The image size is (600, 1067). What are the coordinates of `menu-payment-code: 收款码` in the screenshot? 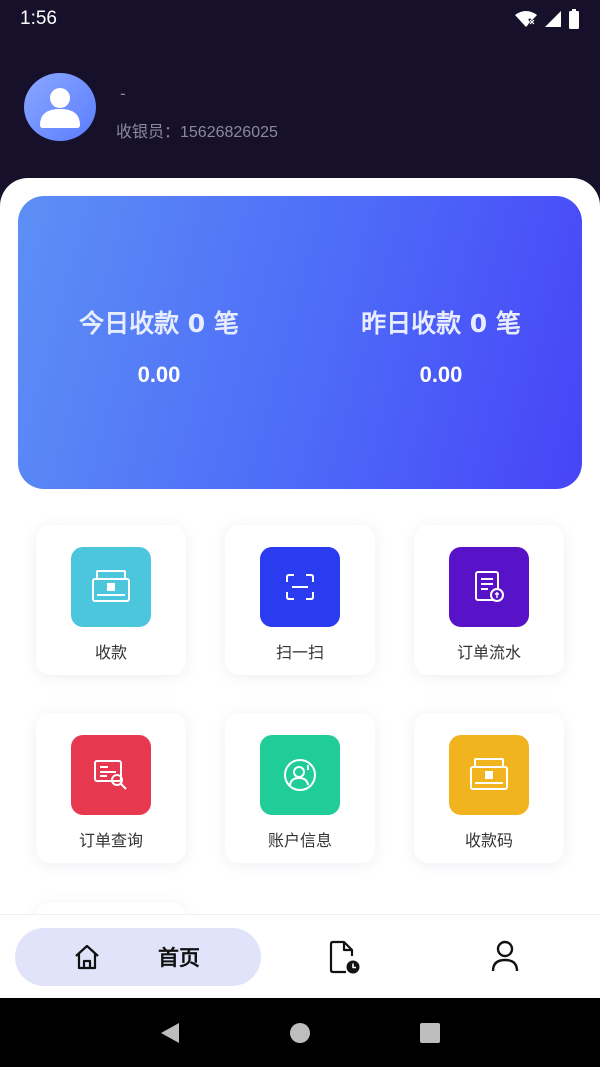 It's located at (489, 788).